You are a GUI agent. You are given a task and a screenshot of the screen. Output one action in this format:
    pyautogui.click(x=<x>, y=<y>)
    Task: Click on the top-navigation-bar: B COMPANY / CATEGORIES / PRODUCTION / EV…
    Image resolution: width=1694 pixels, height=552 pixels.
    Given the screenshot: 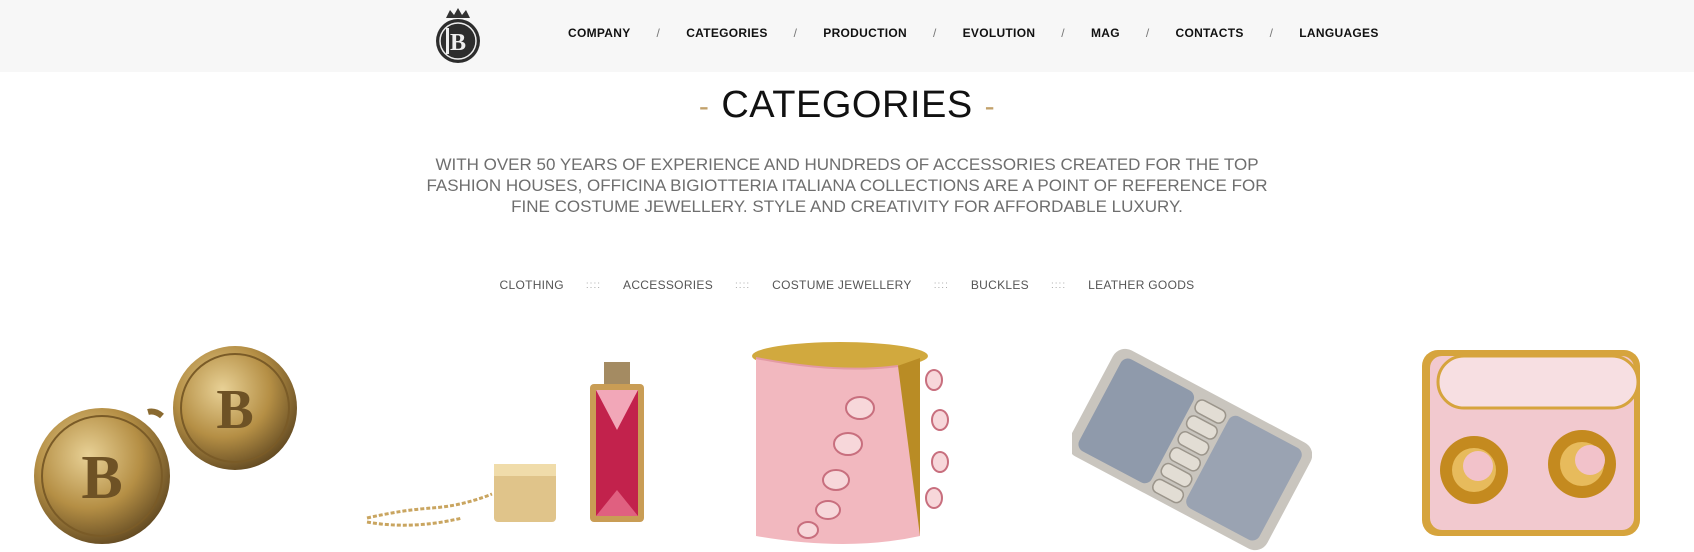 What is the action you would take?
    pyautogui.click(x=847, y=36)
    